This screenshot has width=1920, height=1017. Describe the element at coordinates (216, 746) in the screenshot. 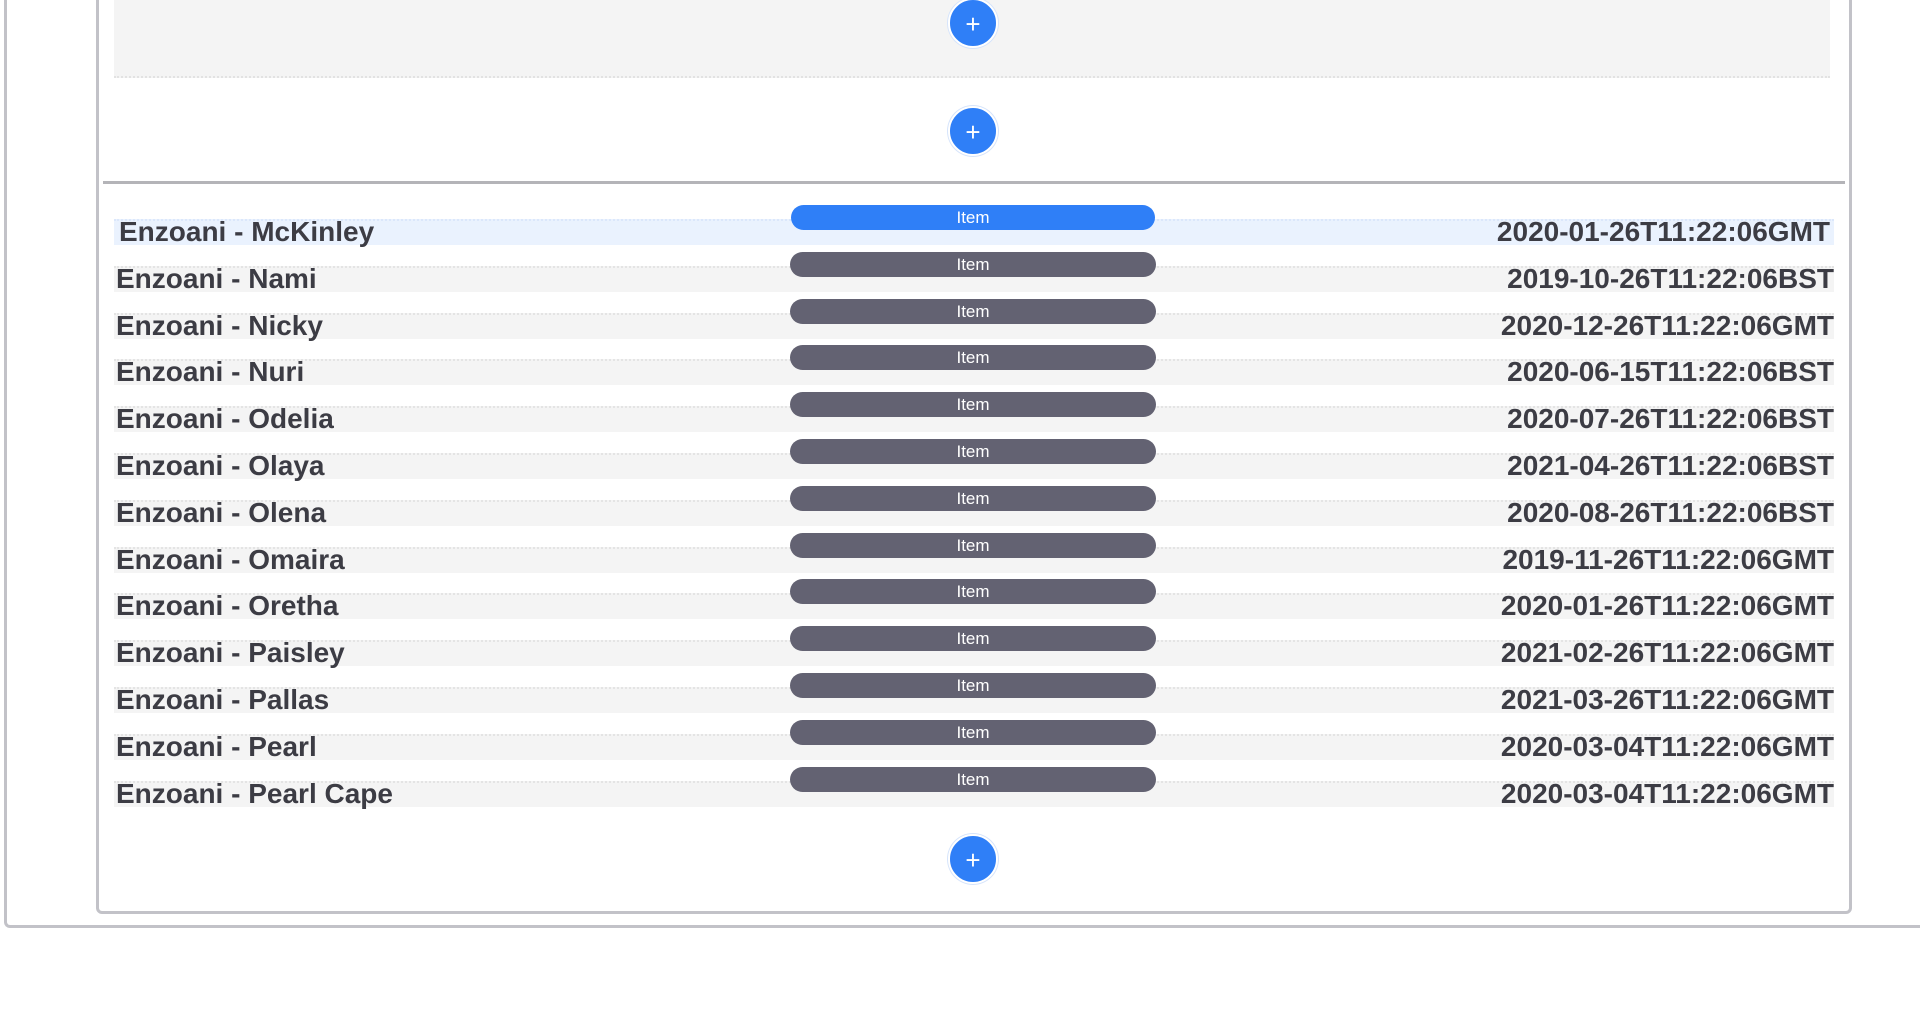

I see `item-name: Enzoani - Pearl` at that location.